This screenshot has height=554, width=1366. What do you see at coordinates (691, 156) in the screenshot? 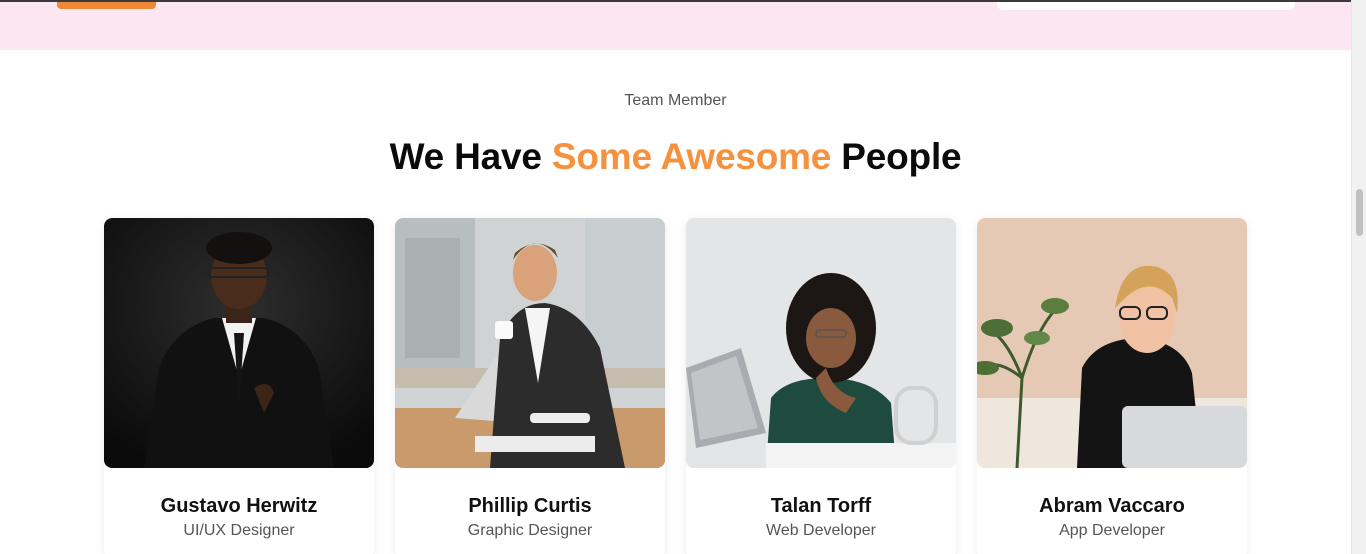
I see `heading-accent-text: Some Awesome` at bounding box center [691, 156].